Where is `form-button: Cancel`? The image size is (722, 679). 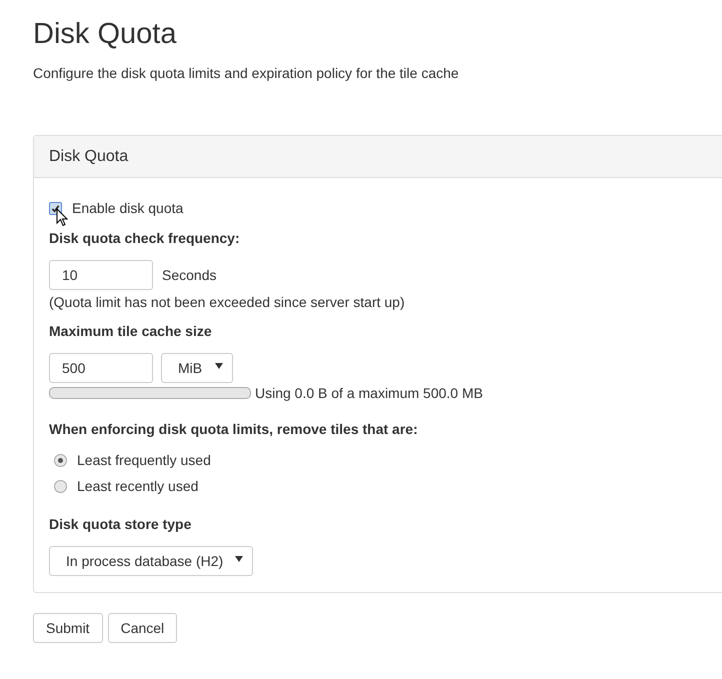 form-button: Cancel is located at coordinates (143, 628).